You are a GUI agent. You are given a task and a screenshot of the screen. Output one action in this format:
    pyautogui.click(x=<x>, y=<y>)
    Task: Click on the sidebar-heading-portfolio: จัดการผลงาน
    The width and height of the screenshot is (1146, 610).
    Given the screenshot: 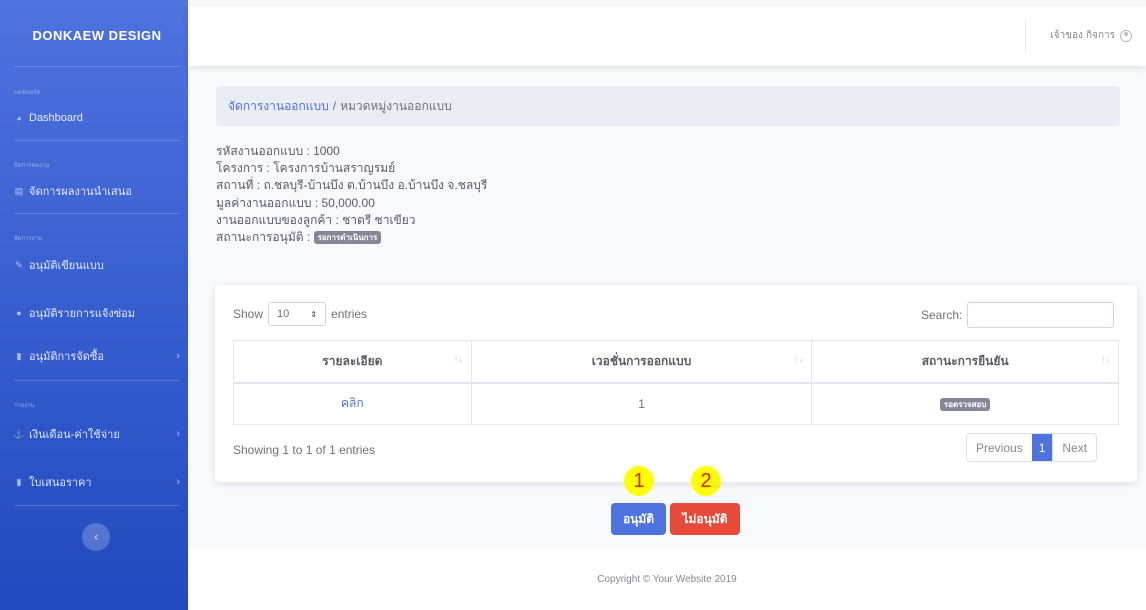 What is the action you would take?
    pyautogui.click(x=32, y=166)
    